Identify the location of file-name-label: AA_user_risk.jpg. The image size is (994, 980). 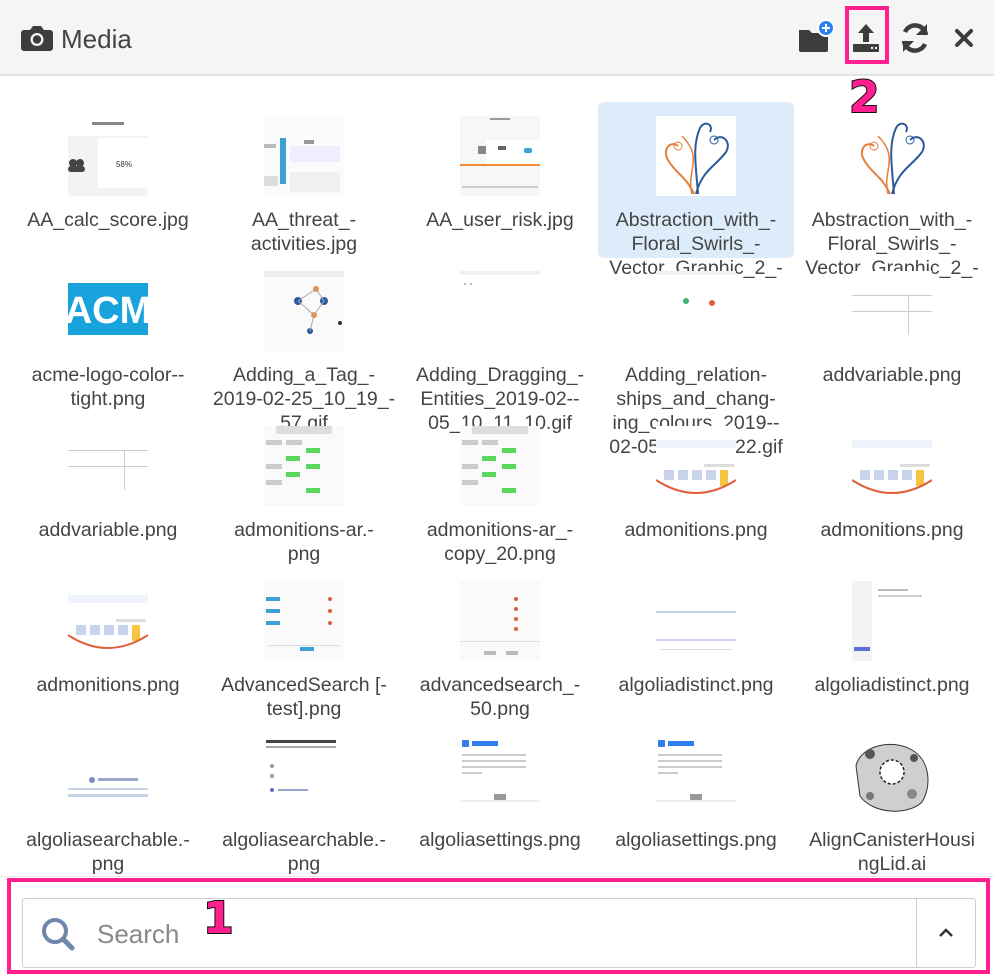
(500, 220).